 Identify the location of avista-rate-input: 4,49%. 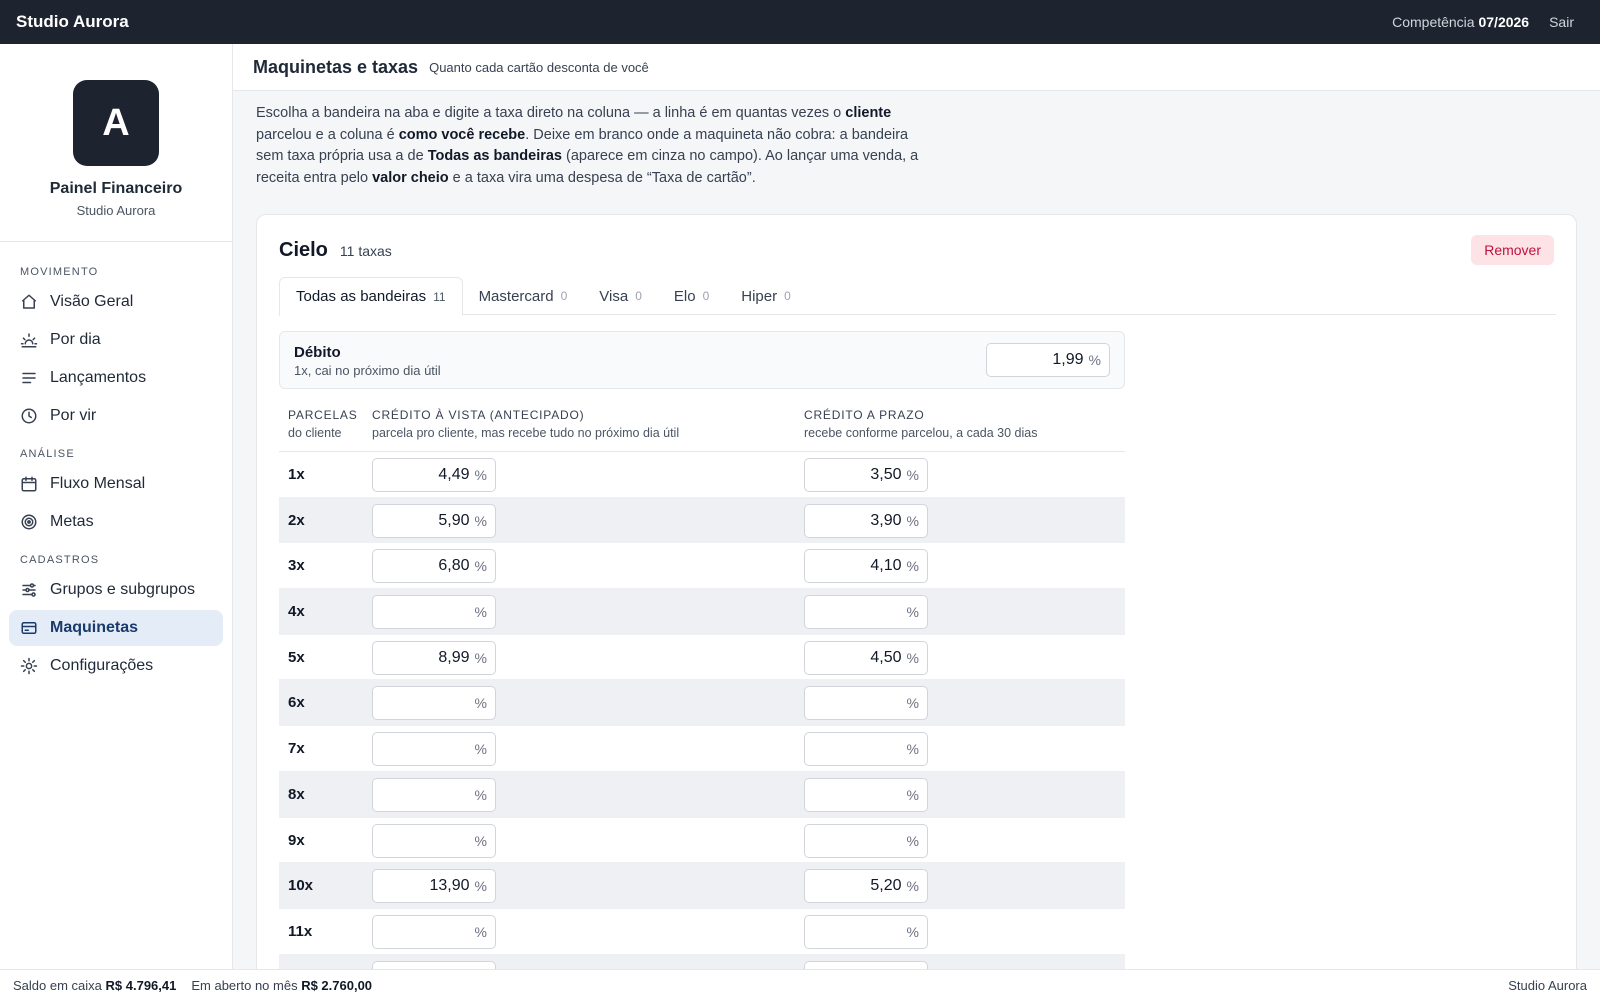
(434, 475).